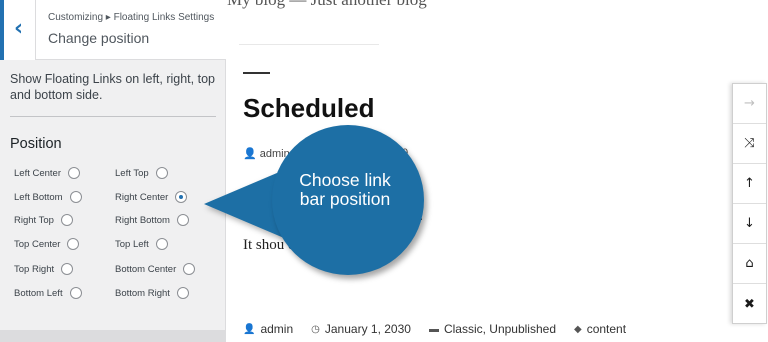  What do you see at coordinates (67, 269) in the screenshot?
I see `radio-top-right` at bounding box center [67, 269].